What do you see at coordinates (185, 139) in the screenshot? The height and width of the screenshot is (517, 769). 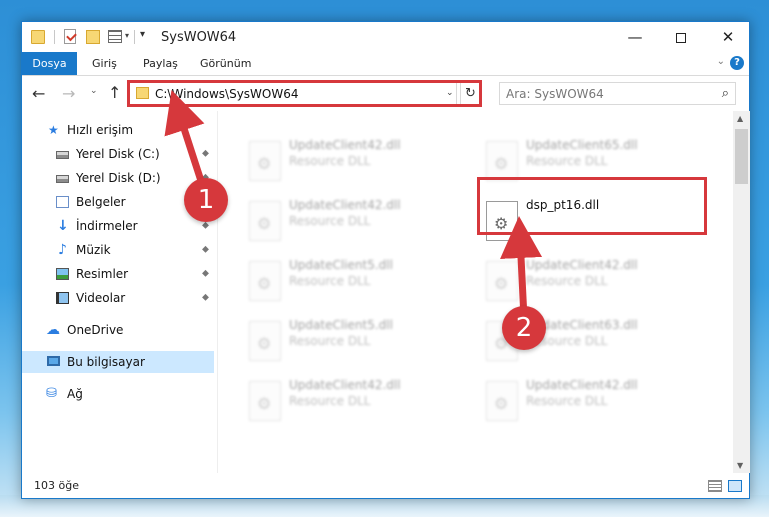 I see `arrow-to-address-bar` at bounding box center [185, 139].